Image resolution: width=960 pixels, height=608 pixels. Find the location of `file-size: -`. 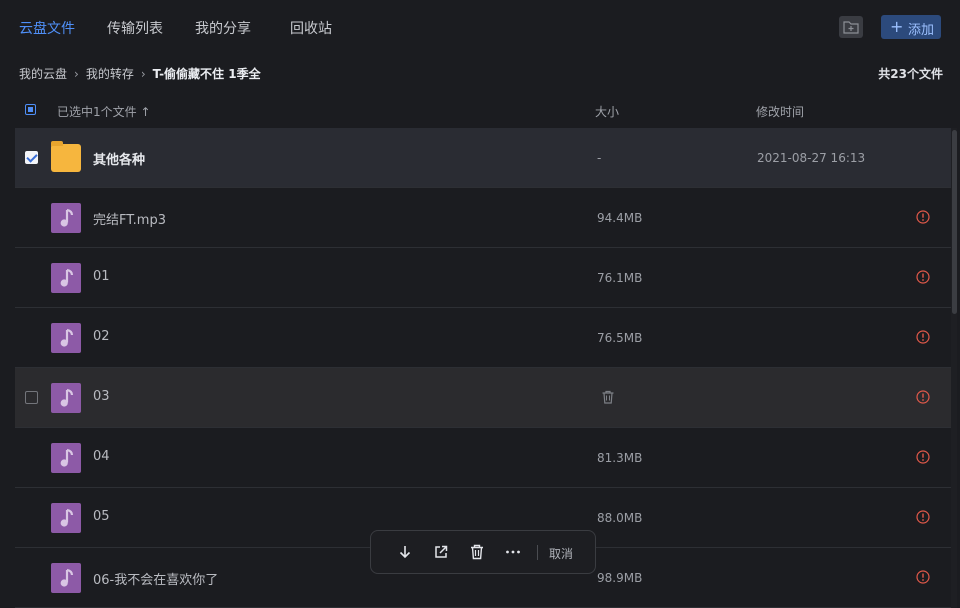

file-size: - is located at coordinates (599, 158).